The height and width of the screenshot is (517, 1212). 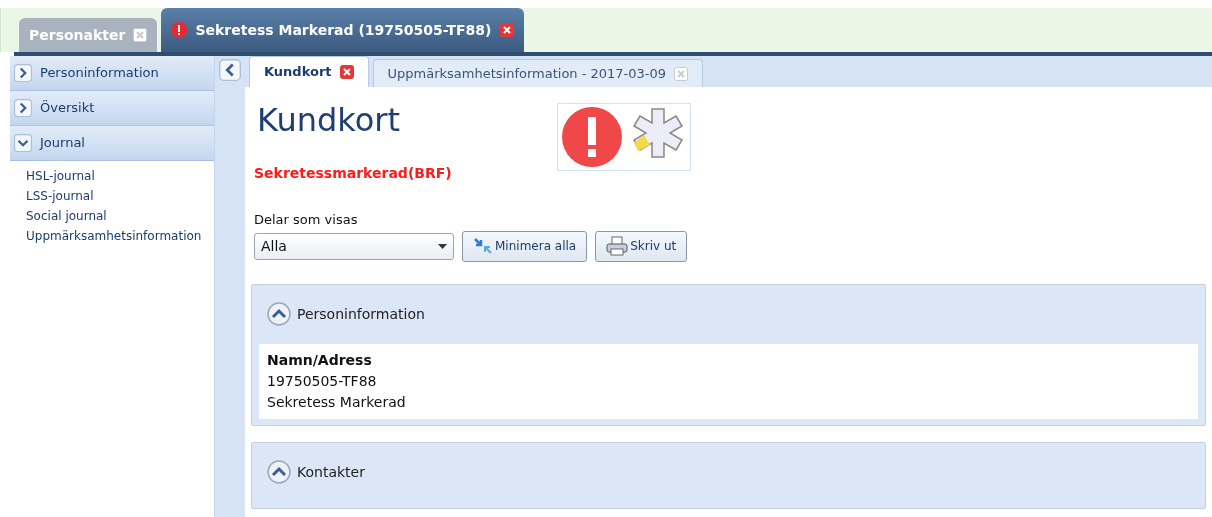 What do you see at coordinates (62, 143) in the screenshot?
I see `section-label: Journal` at bounding box center [62, 143].